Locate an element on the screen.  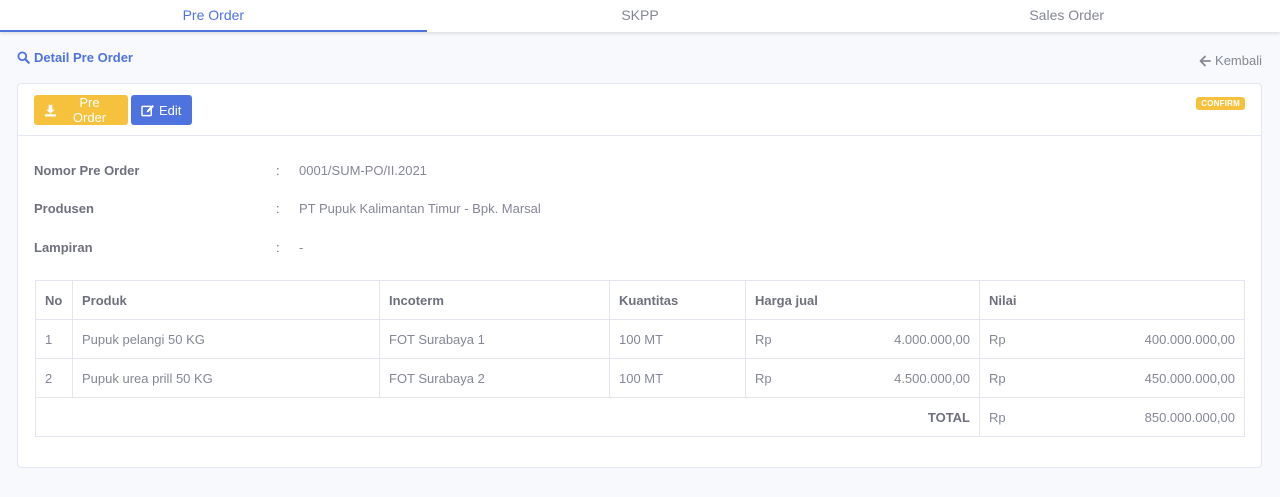
lampiran-colon: : is located at coordinates (278, 247).